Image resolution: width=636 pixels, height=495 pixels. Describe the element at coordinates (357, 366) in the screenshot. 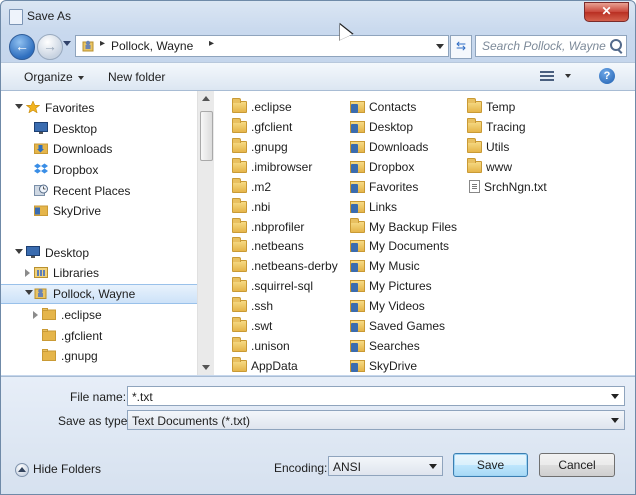

I see `skydrive-folder-icon` at that location.